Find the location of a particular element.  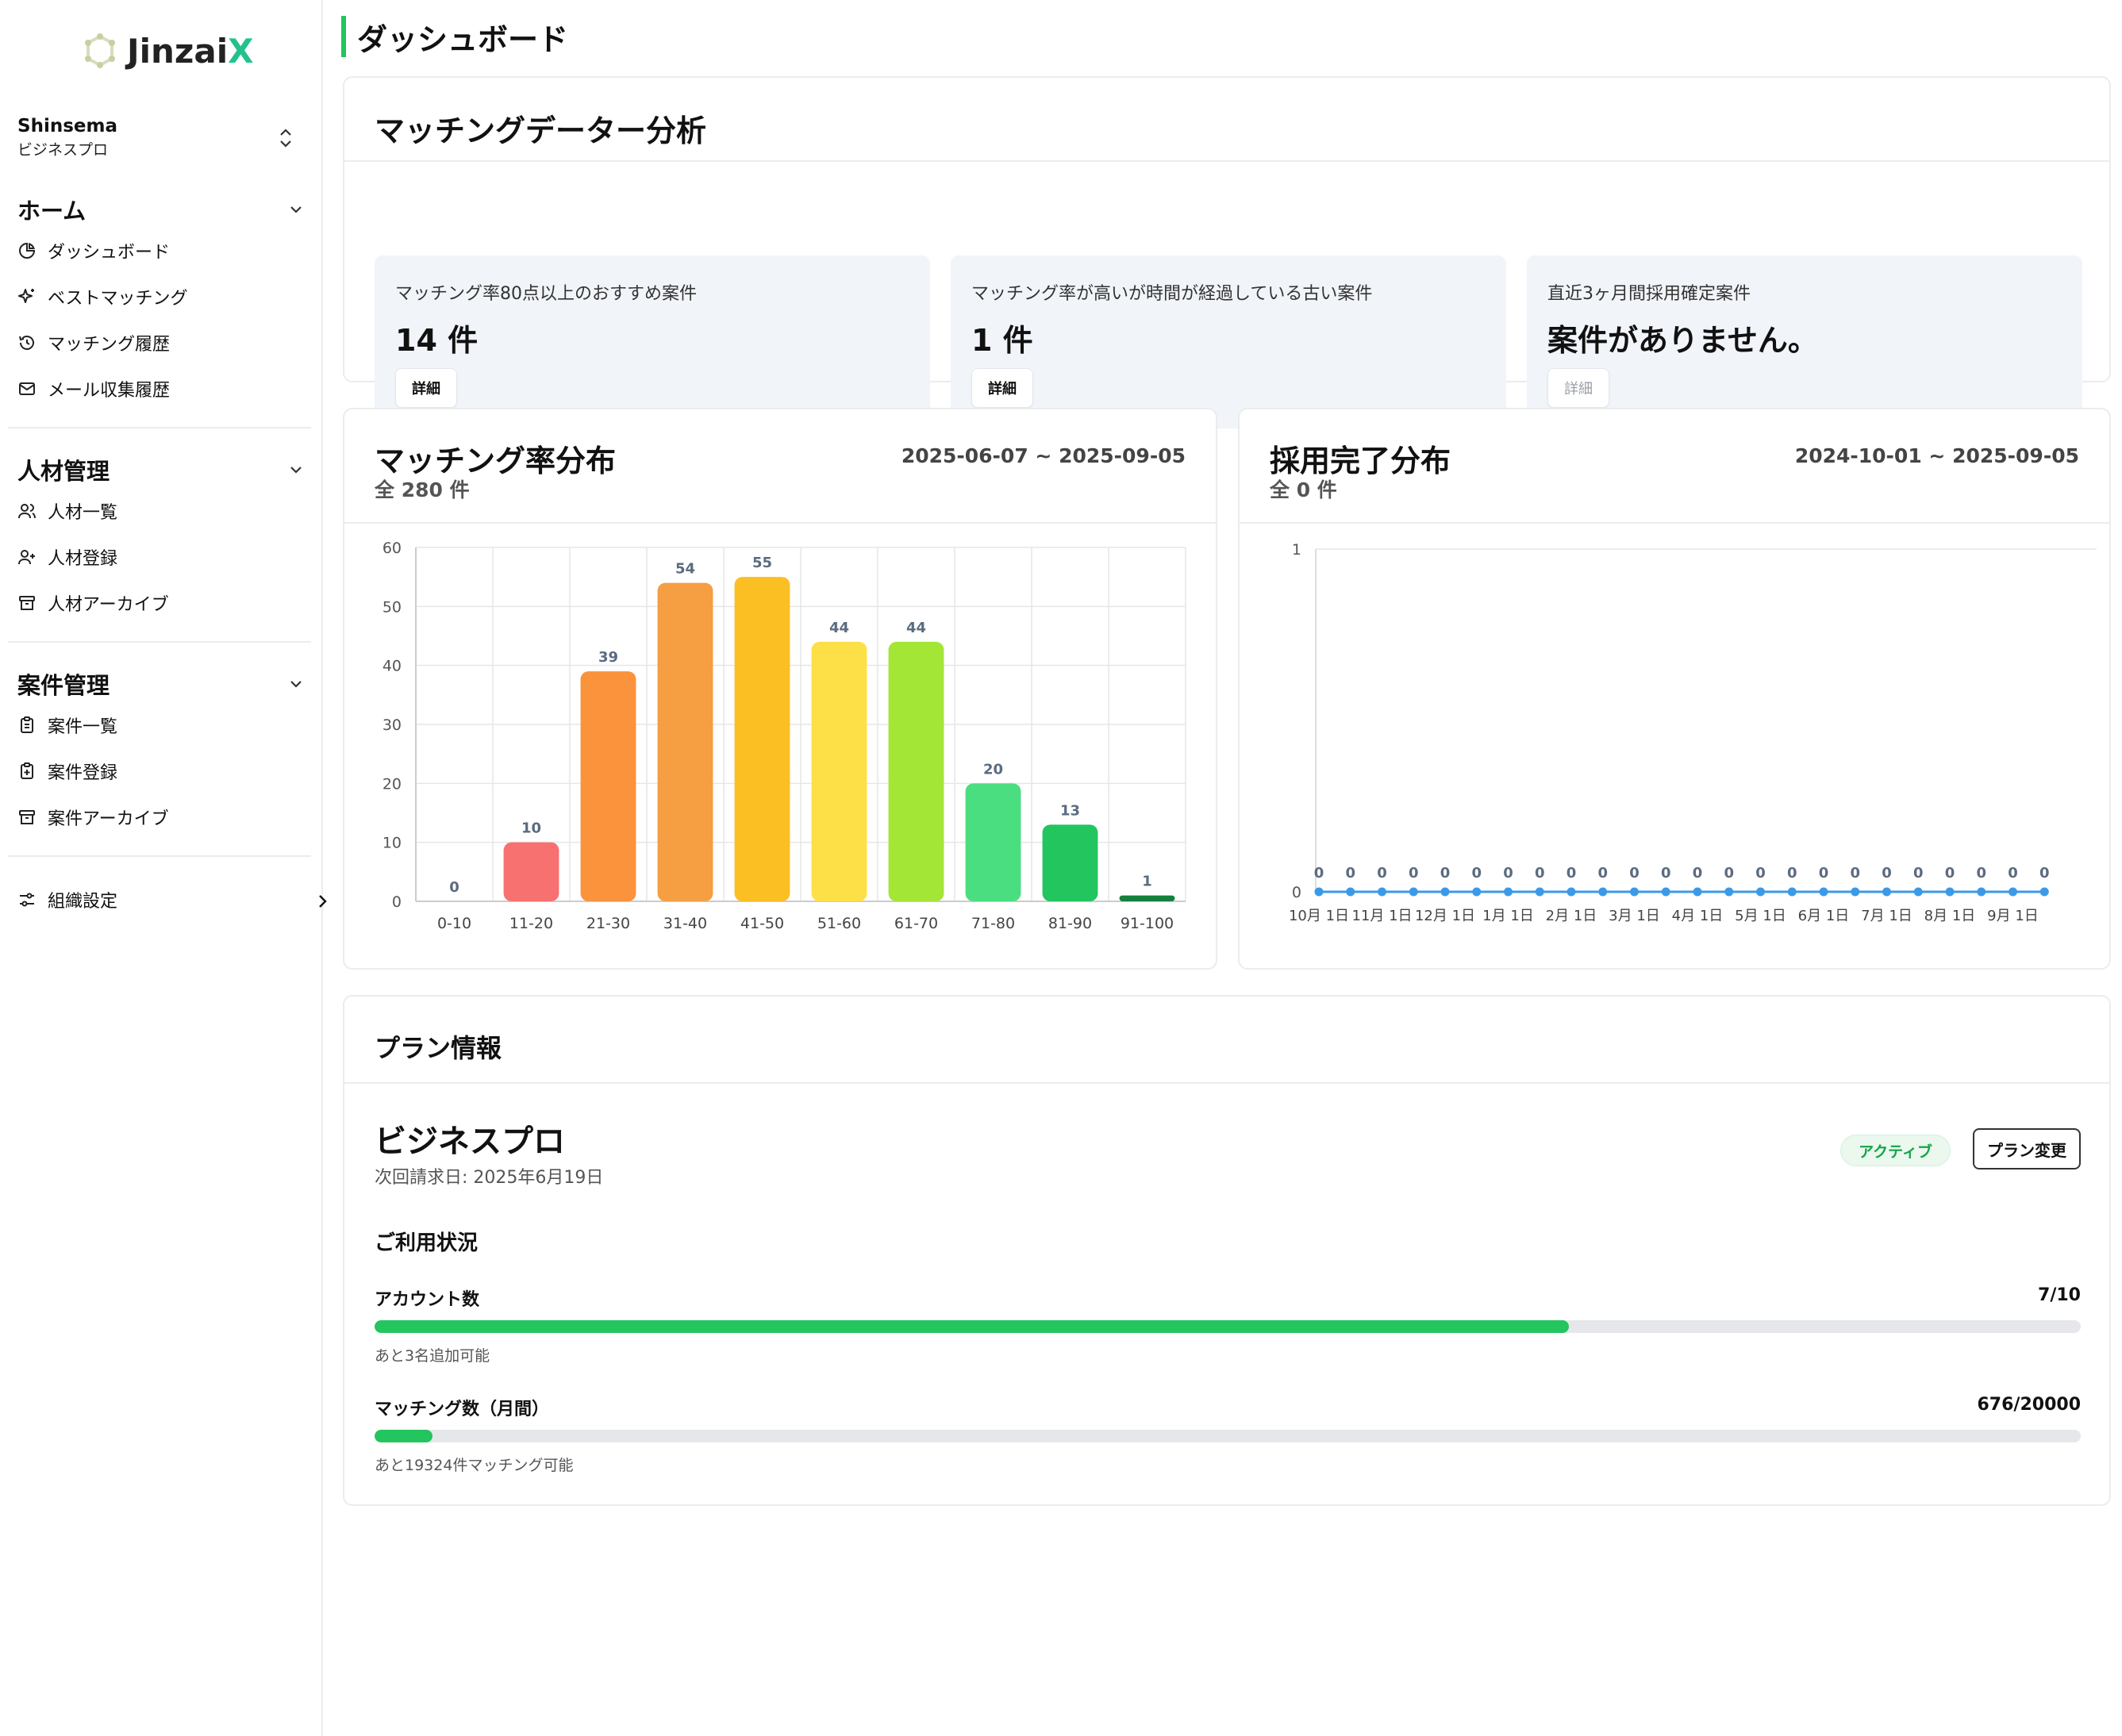

chevrons-up-down-icon is located at coordinates (285, 138).